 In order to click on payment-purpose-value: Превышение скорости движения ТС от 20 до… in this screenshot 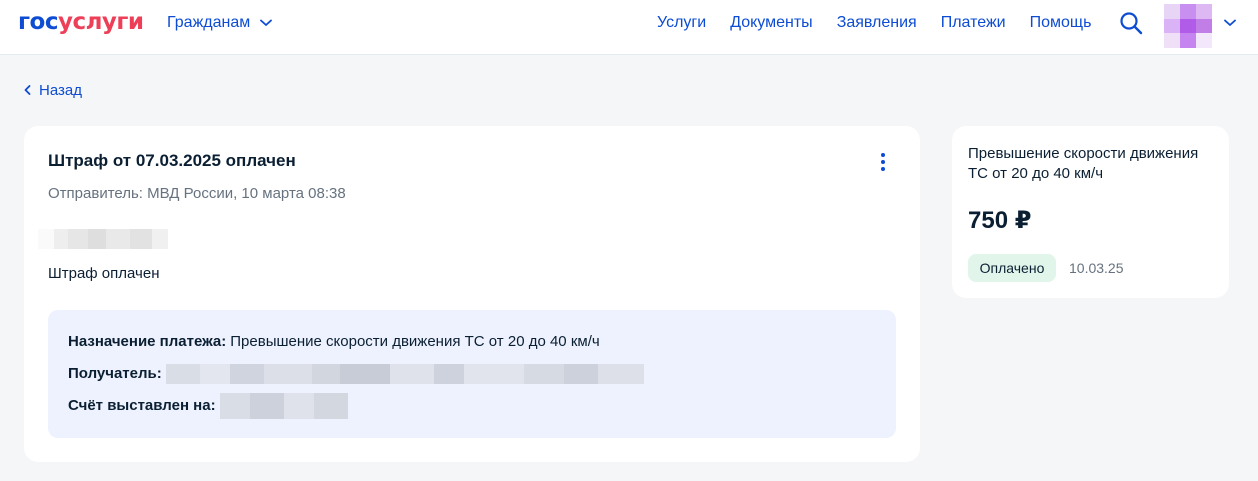, I will do `click(415, 341)`.